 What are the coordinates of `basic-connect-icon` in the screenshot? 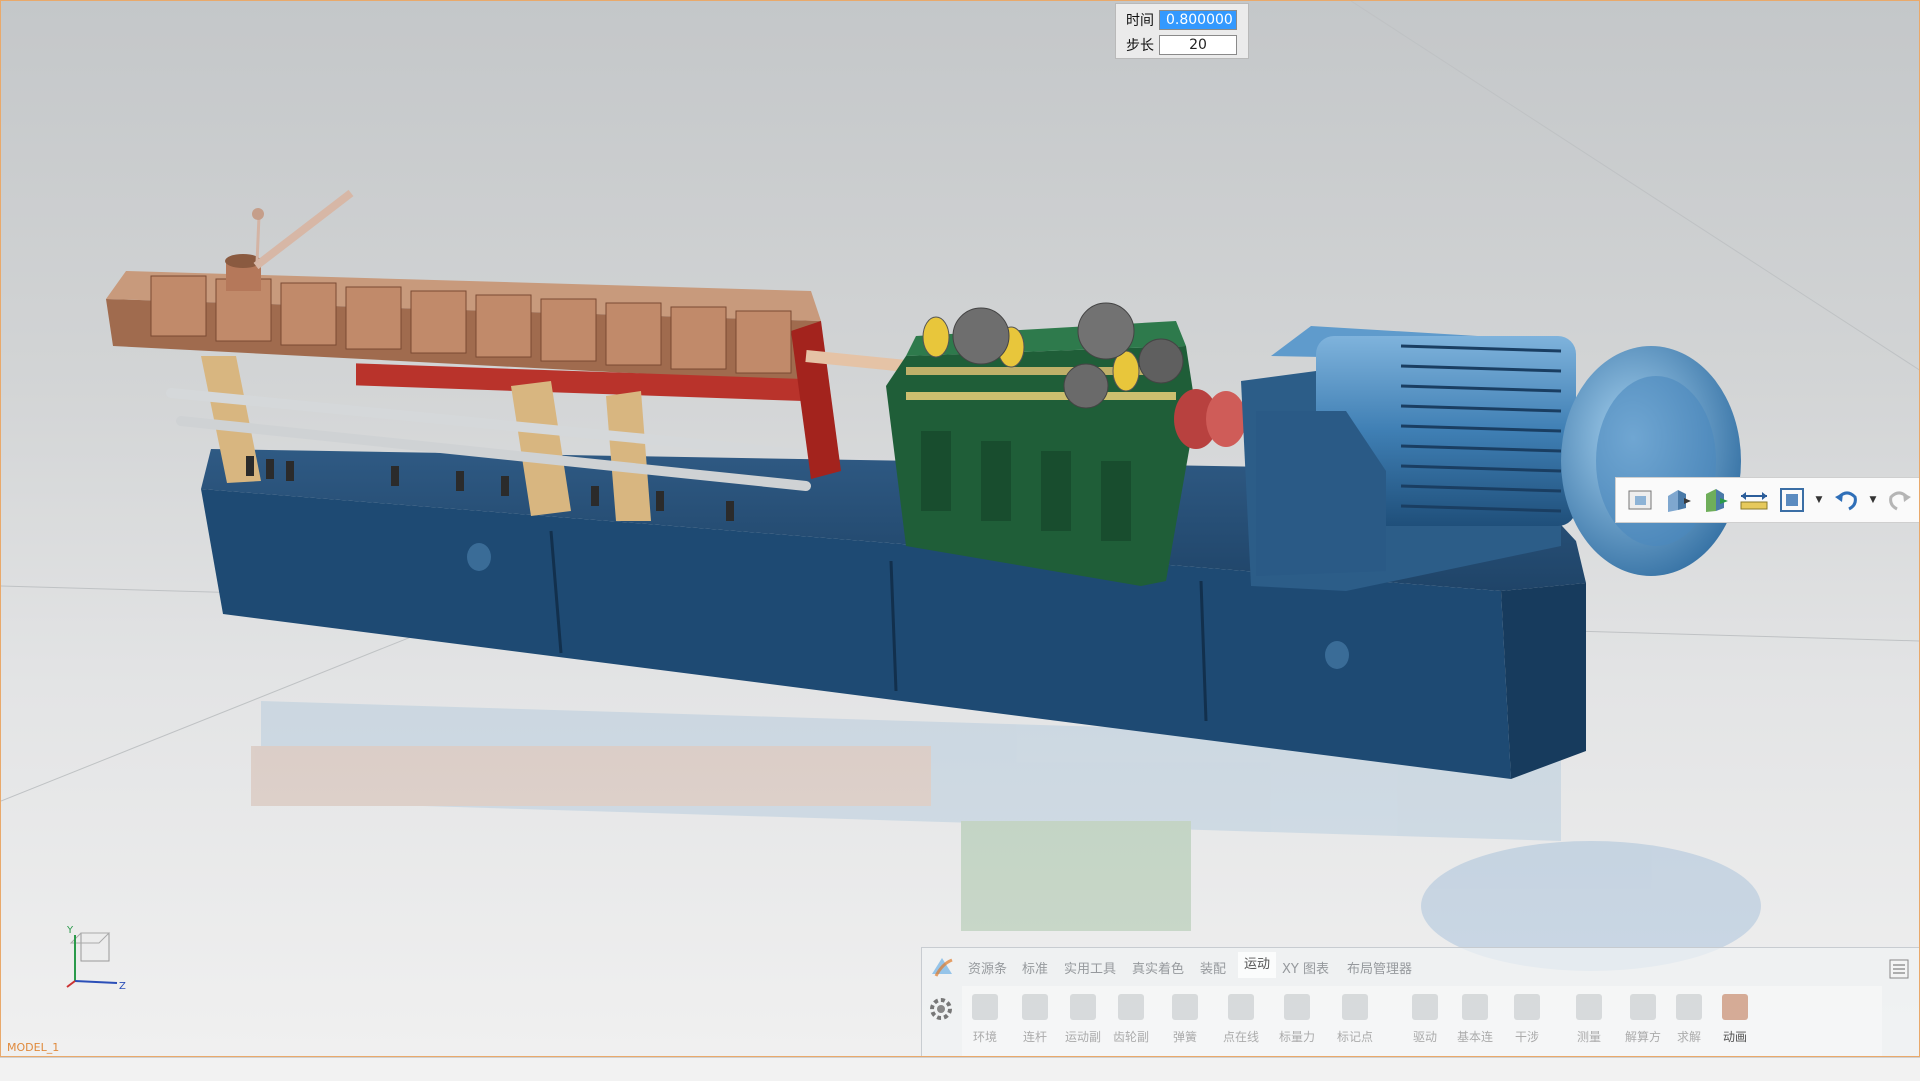 It's located at (1475, 1007).